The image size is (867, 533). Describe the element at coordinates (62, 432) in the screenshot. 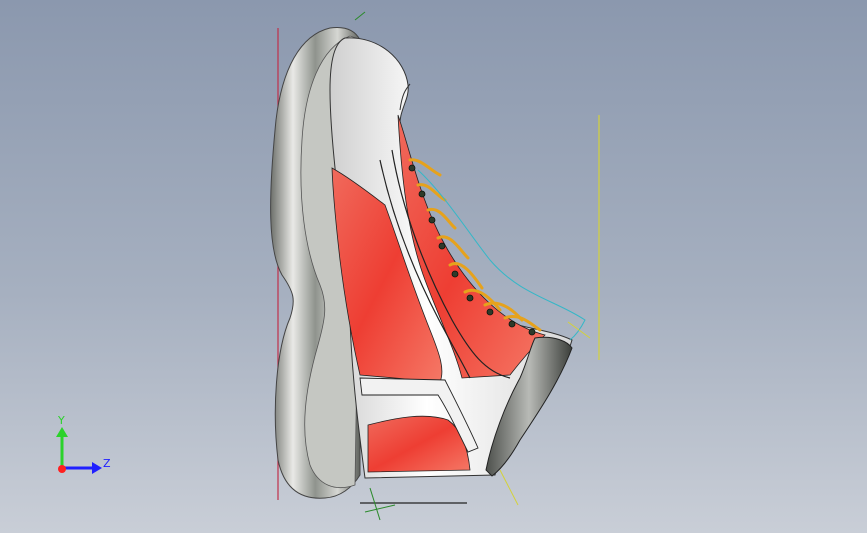

I see `y-axis-arrowhead` at that location.